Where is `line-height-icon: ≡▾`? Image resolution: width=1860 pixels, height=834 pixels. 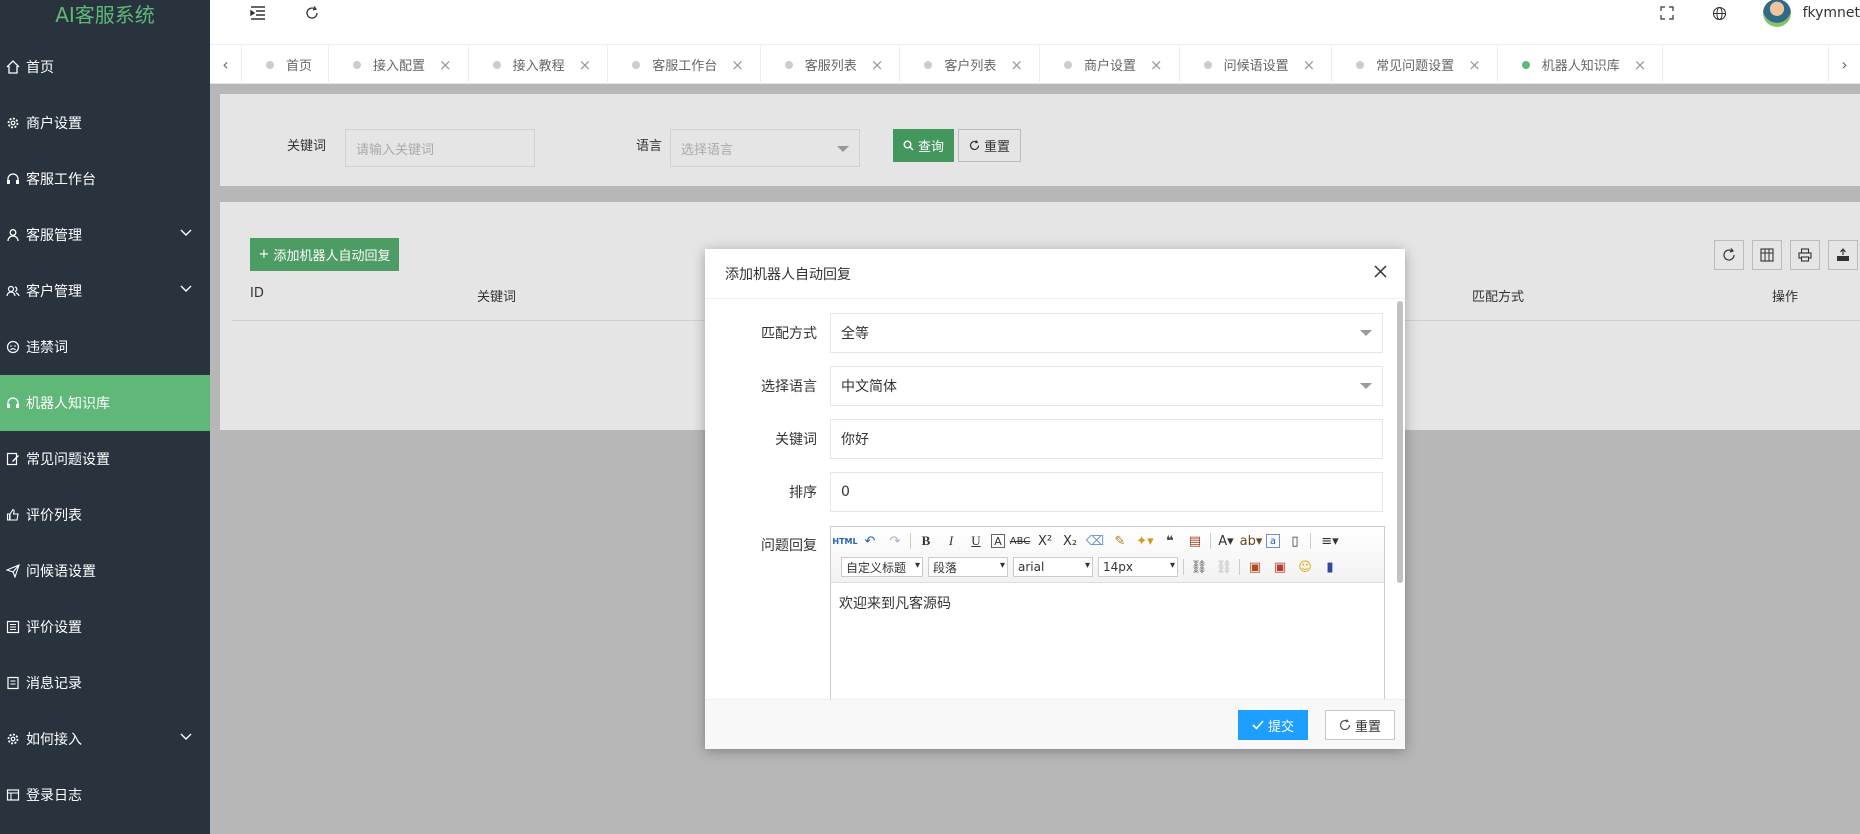
line-height-icon: ≡▾ is located at coordinates (1330, 541).